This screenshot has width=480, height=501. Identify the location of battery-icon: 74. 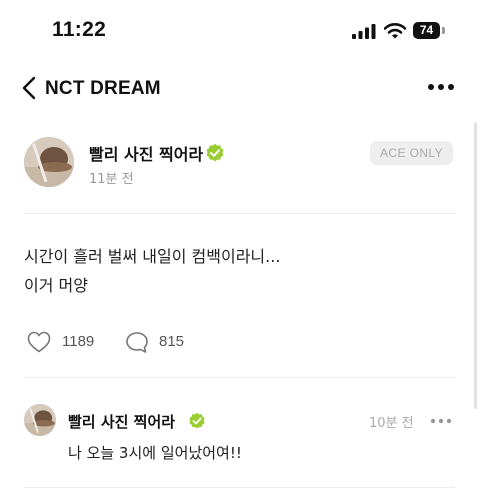
(429, 30).